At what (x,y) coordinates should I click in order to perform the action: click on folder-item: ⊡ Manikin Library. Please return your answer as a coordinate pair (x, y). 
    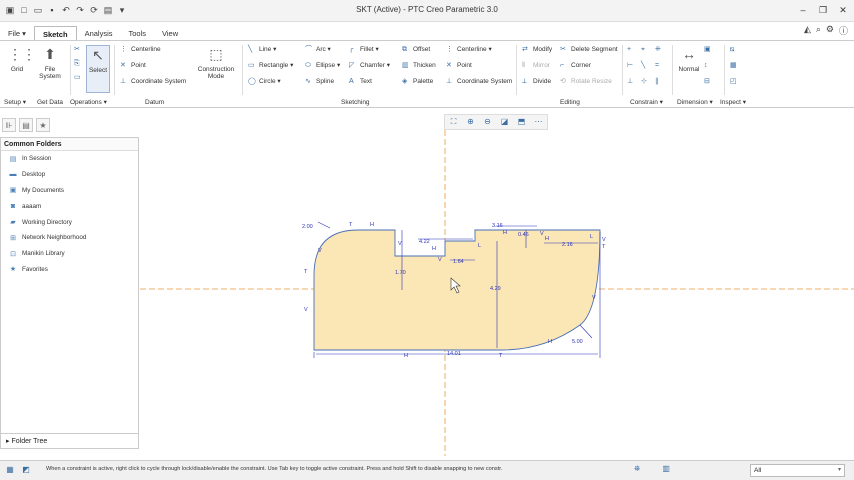
    Looking at the image, I should click on (69, 254).